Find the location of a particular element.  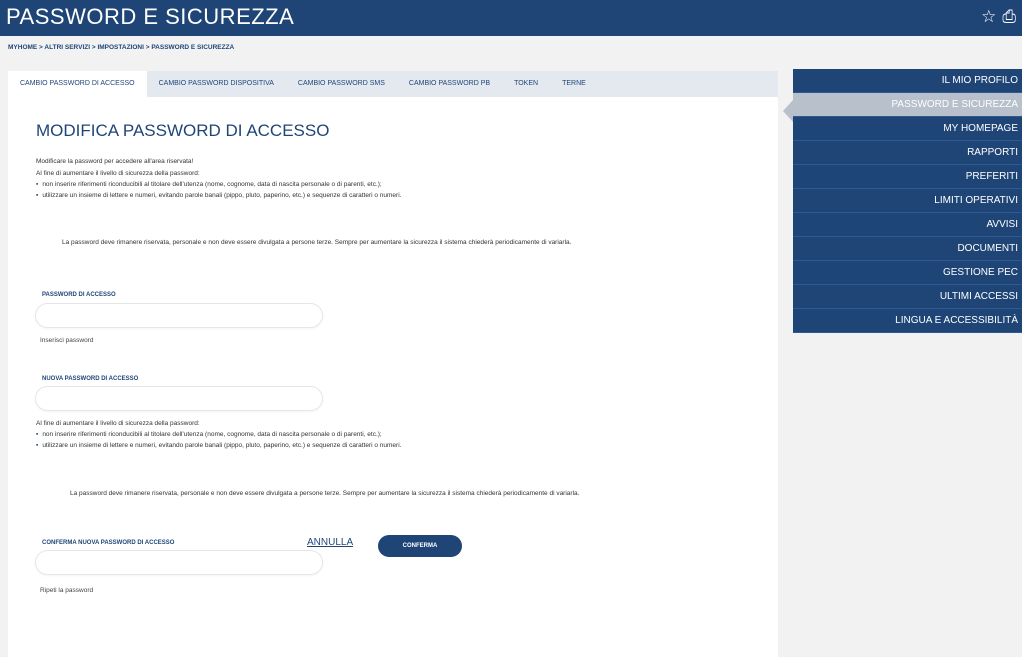

confirm-password-label: CONFERMA NUOVA PASSWORD DI ACCESSO is located at coordinates (108, 543).